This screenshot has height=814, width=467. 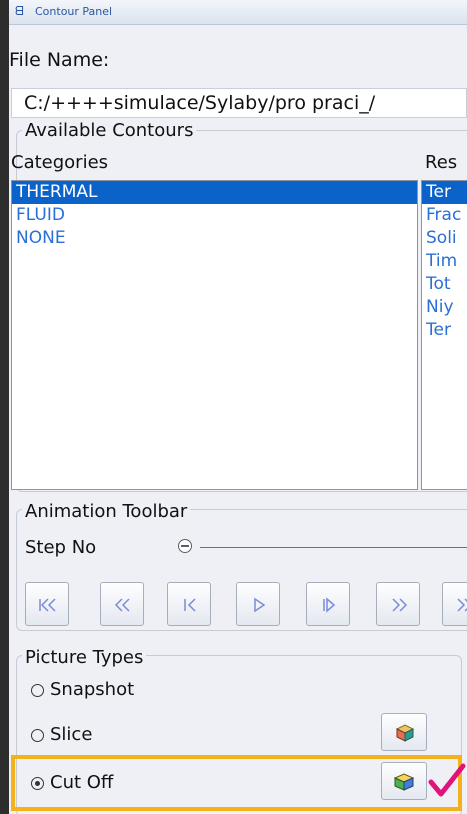 What do you see at coordinates (71, 734) in the screenshot?
I see `slice-label: Slice` at bounding box center [71, 734].